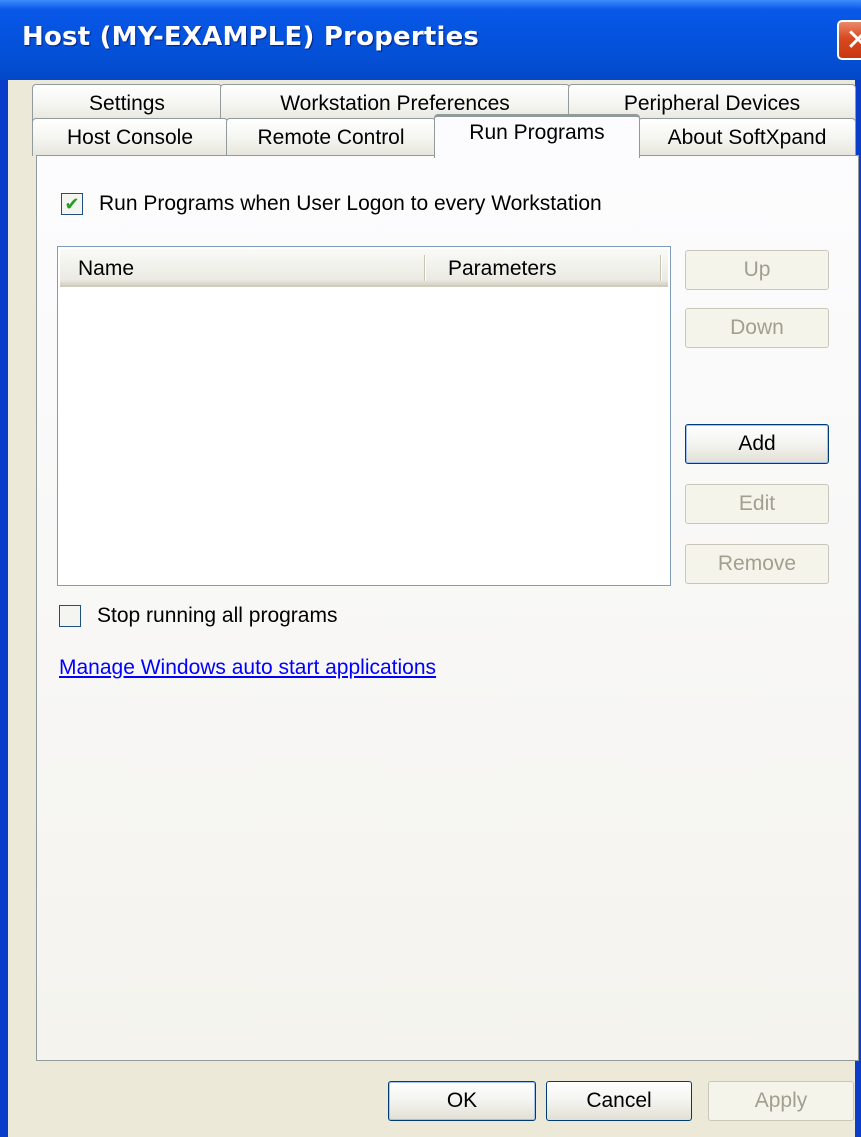 The width and height of the screenshot is (861, 1137). Describe the element at coordinates (757, 564) in the screenshot. I see `remove-button: Remove` at that location.